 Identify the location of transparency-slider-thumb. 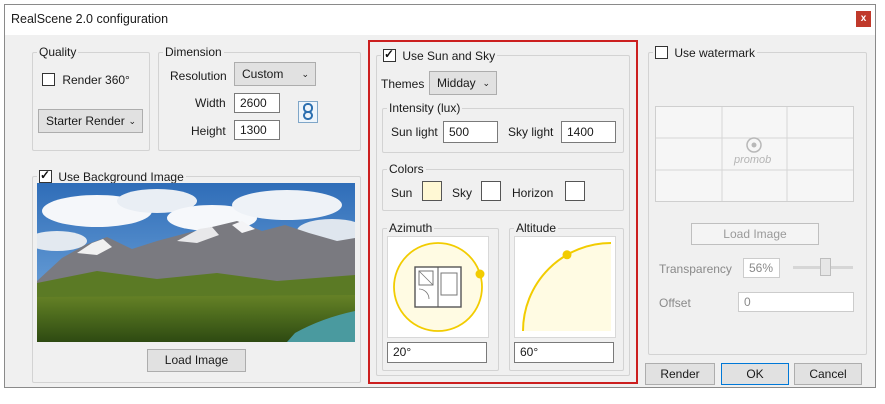
(825, 267).